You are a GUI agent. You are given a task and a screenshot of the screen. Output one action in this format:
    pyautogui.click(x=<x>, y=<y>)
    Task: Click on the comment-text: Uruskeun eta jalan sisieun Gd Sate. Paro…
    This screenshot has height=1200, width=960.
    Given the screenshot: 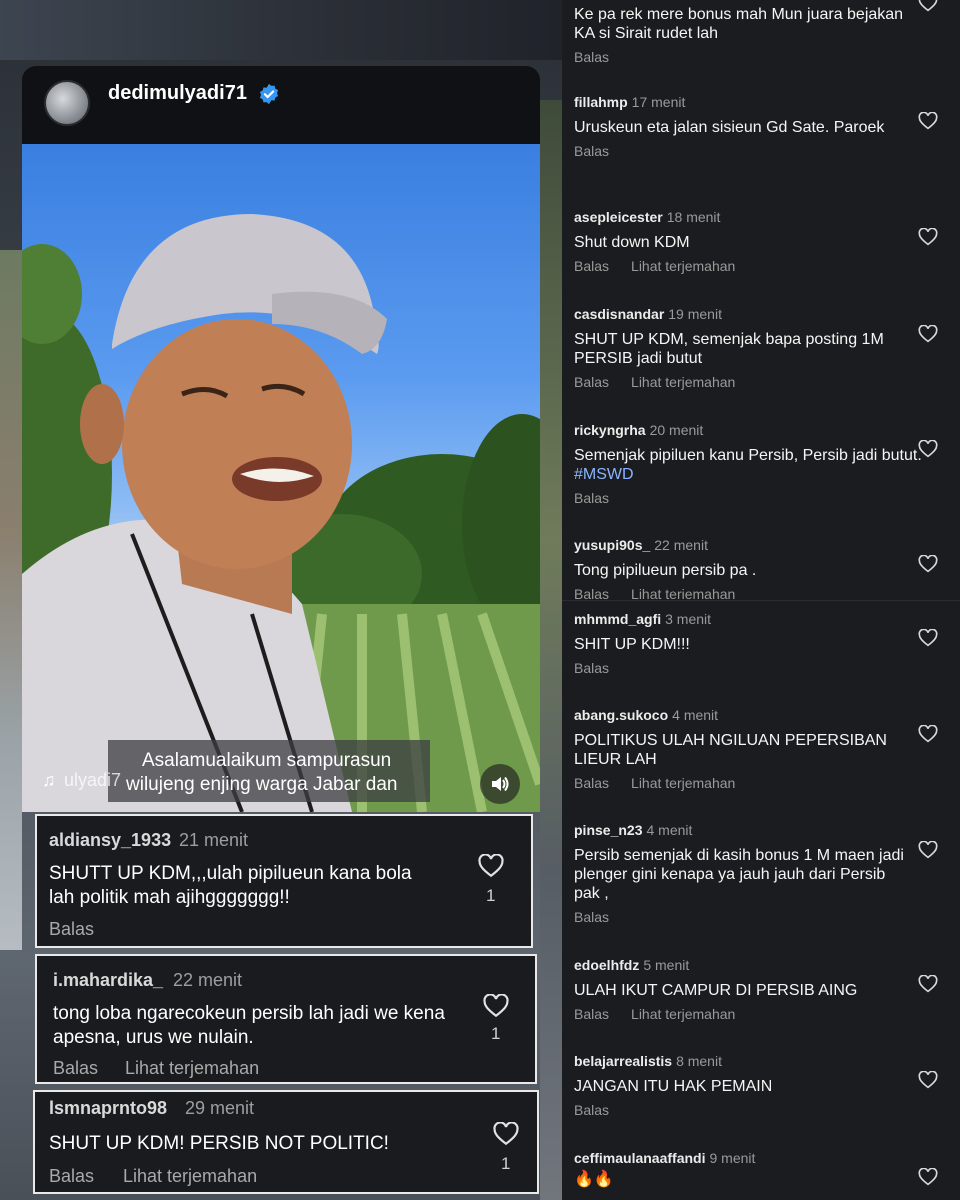 What is the action you would take?
    pyautogui.click(x=729, y=127)
    